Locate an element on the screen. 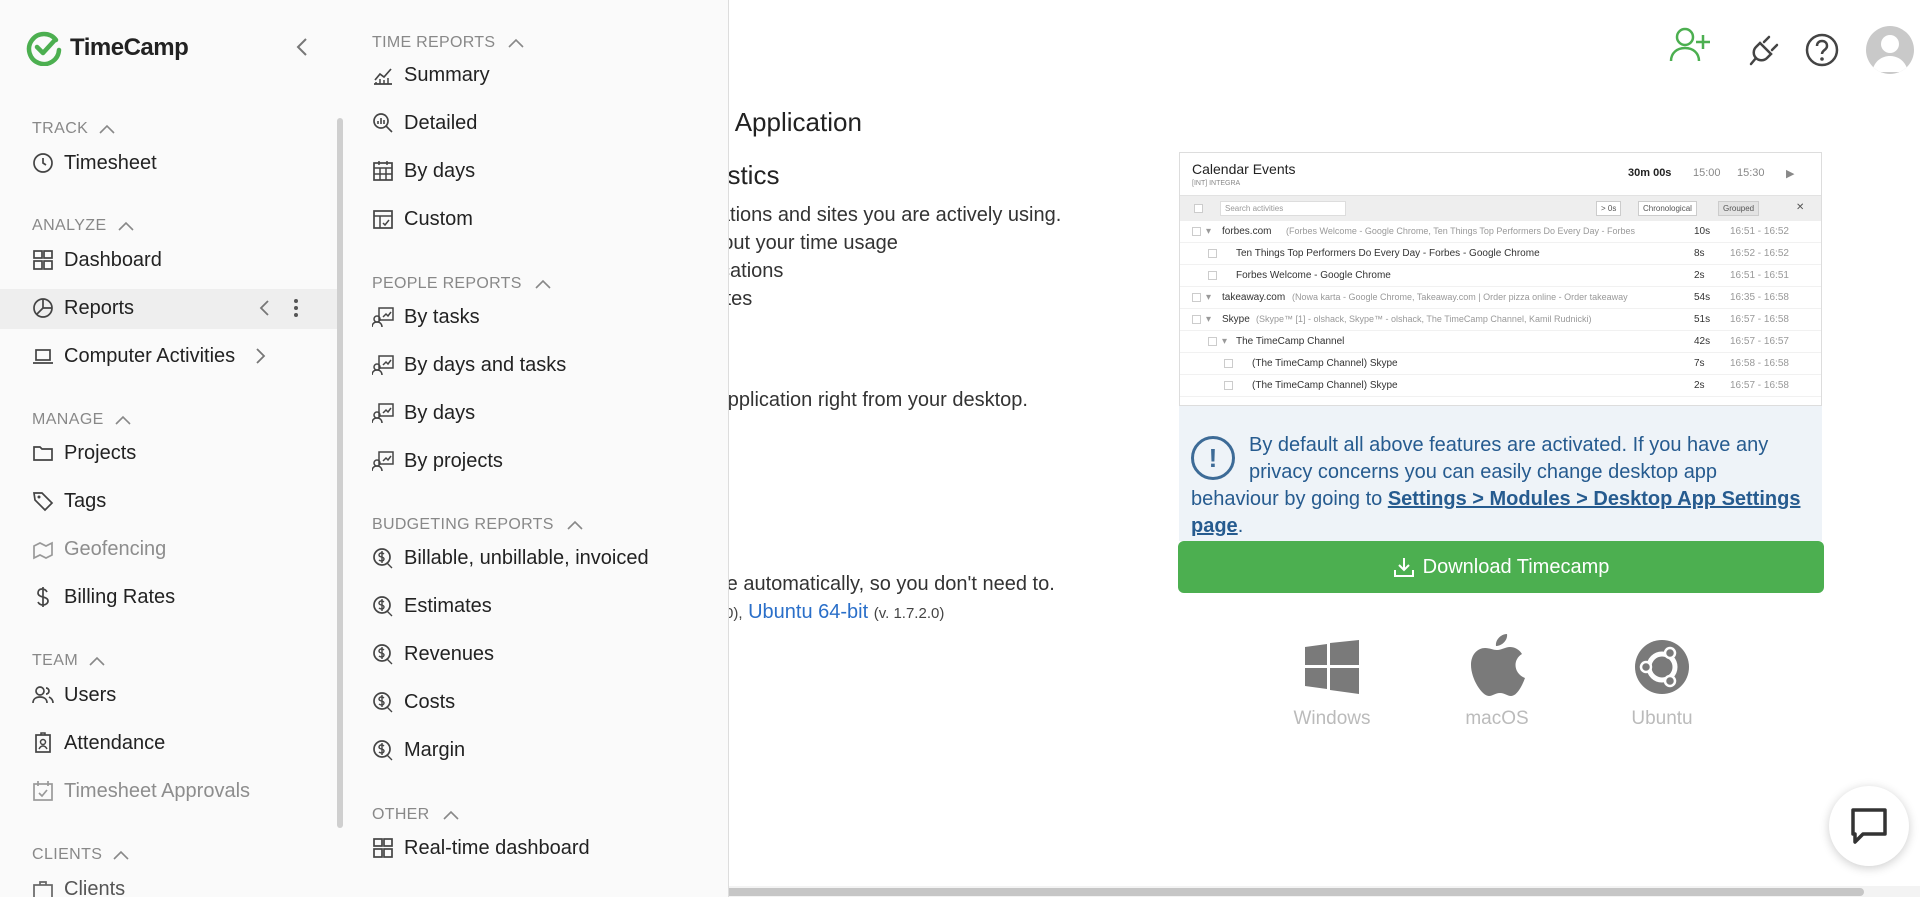 The image size is (1920, 897). report-people-by-tasks: By tasks is located at coordinates (426, 317).